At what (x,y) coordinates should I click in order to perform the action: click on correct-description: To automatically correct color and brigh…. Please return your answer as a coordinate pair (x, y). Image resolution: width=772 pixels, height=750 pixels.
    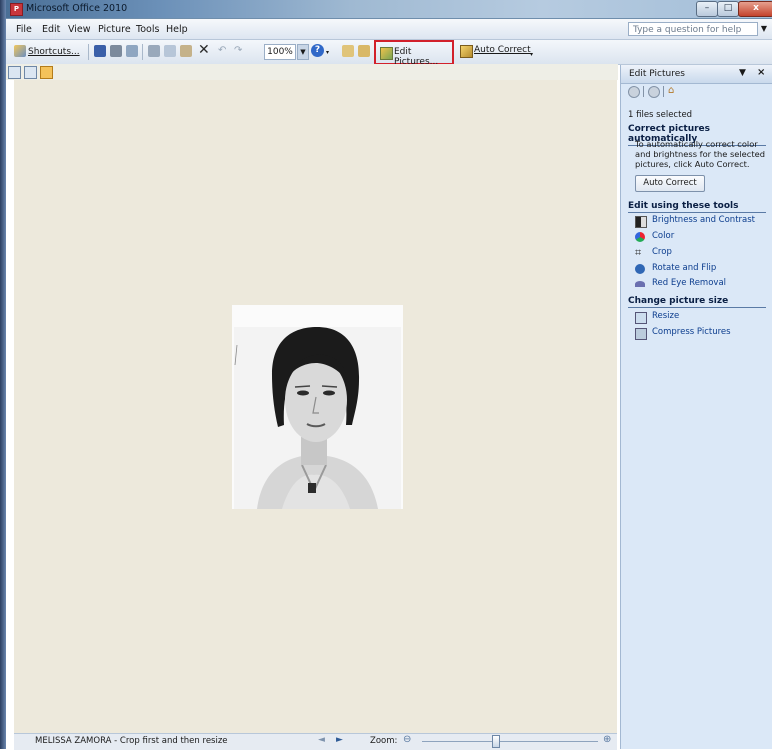
    Looking at the image, I should click on (700, 154).